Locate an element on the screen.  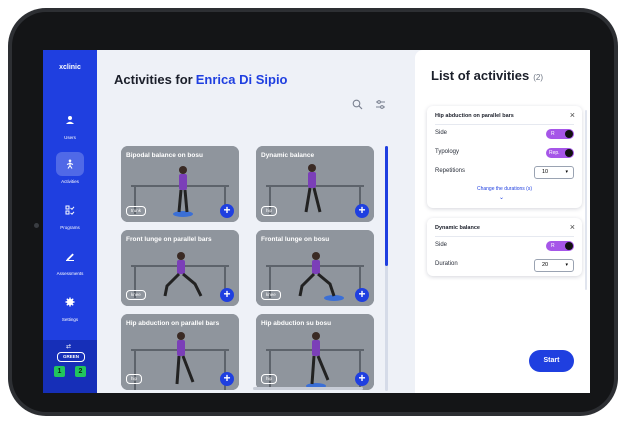
activity-card: Front lunge on parallel bars knee + is located at coordinates (180, 268).